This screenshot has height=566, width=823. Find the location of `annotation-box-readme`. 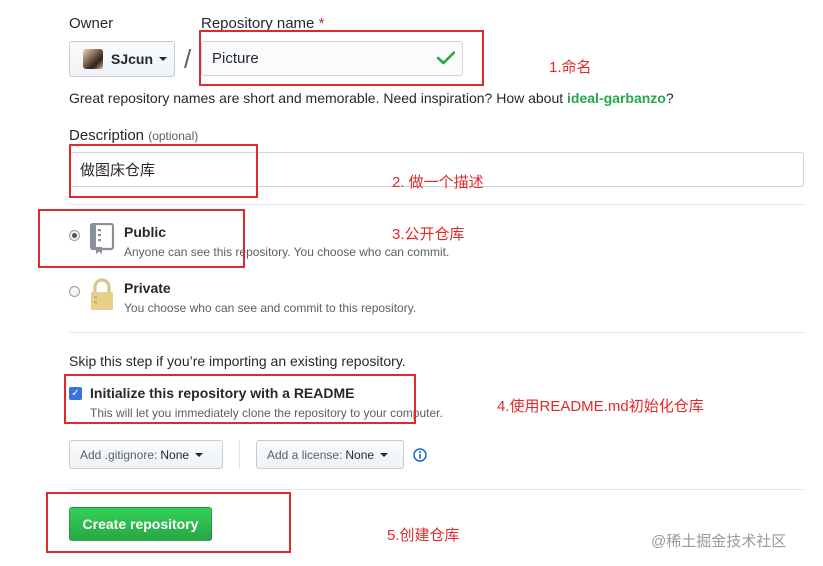

annotation-box-readme is located at coordinates (240, 399).